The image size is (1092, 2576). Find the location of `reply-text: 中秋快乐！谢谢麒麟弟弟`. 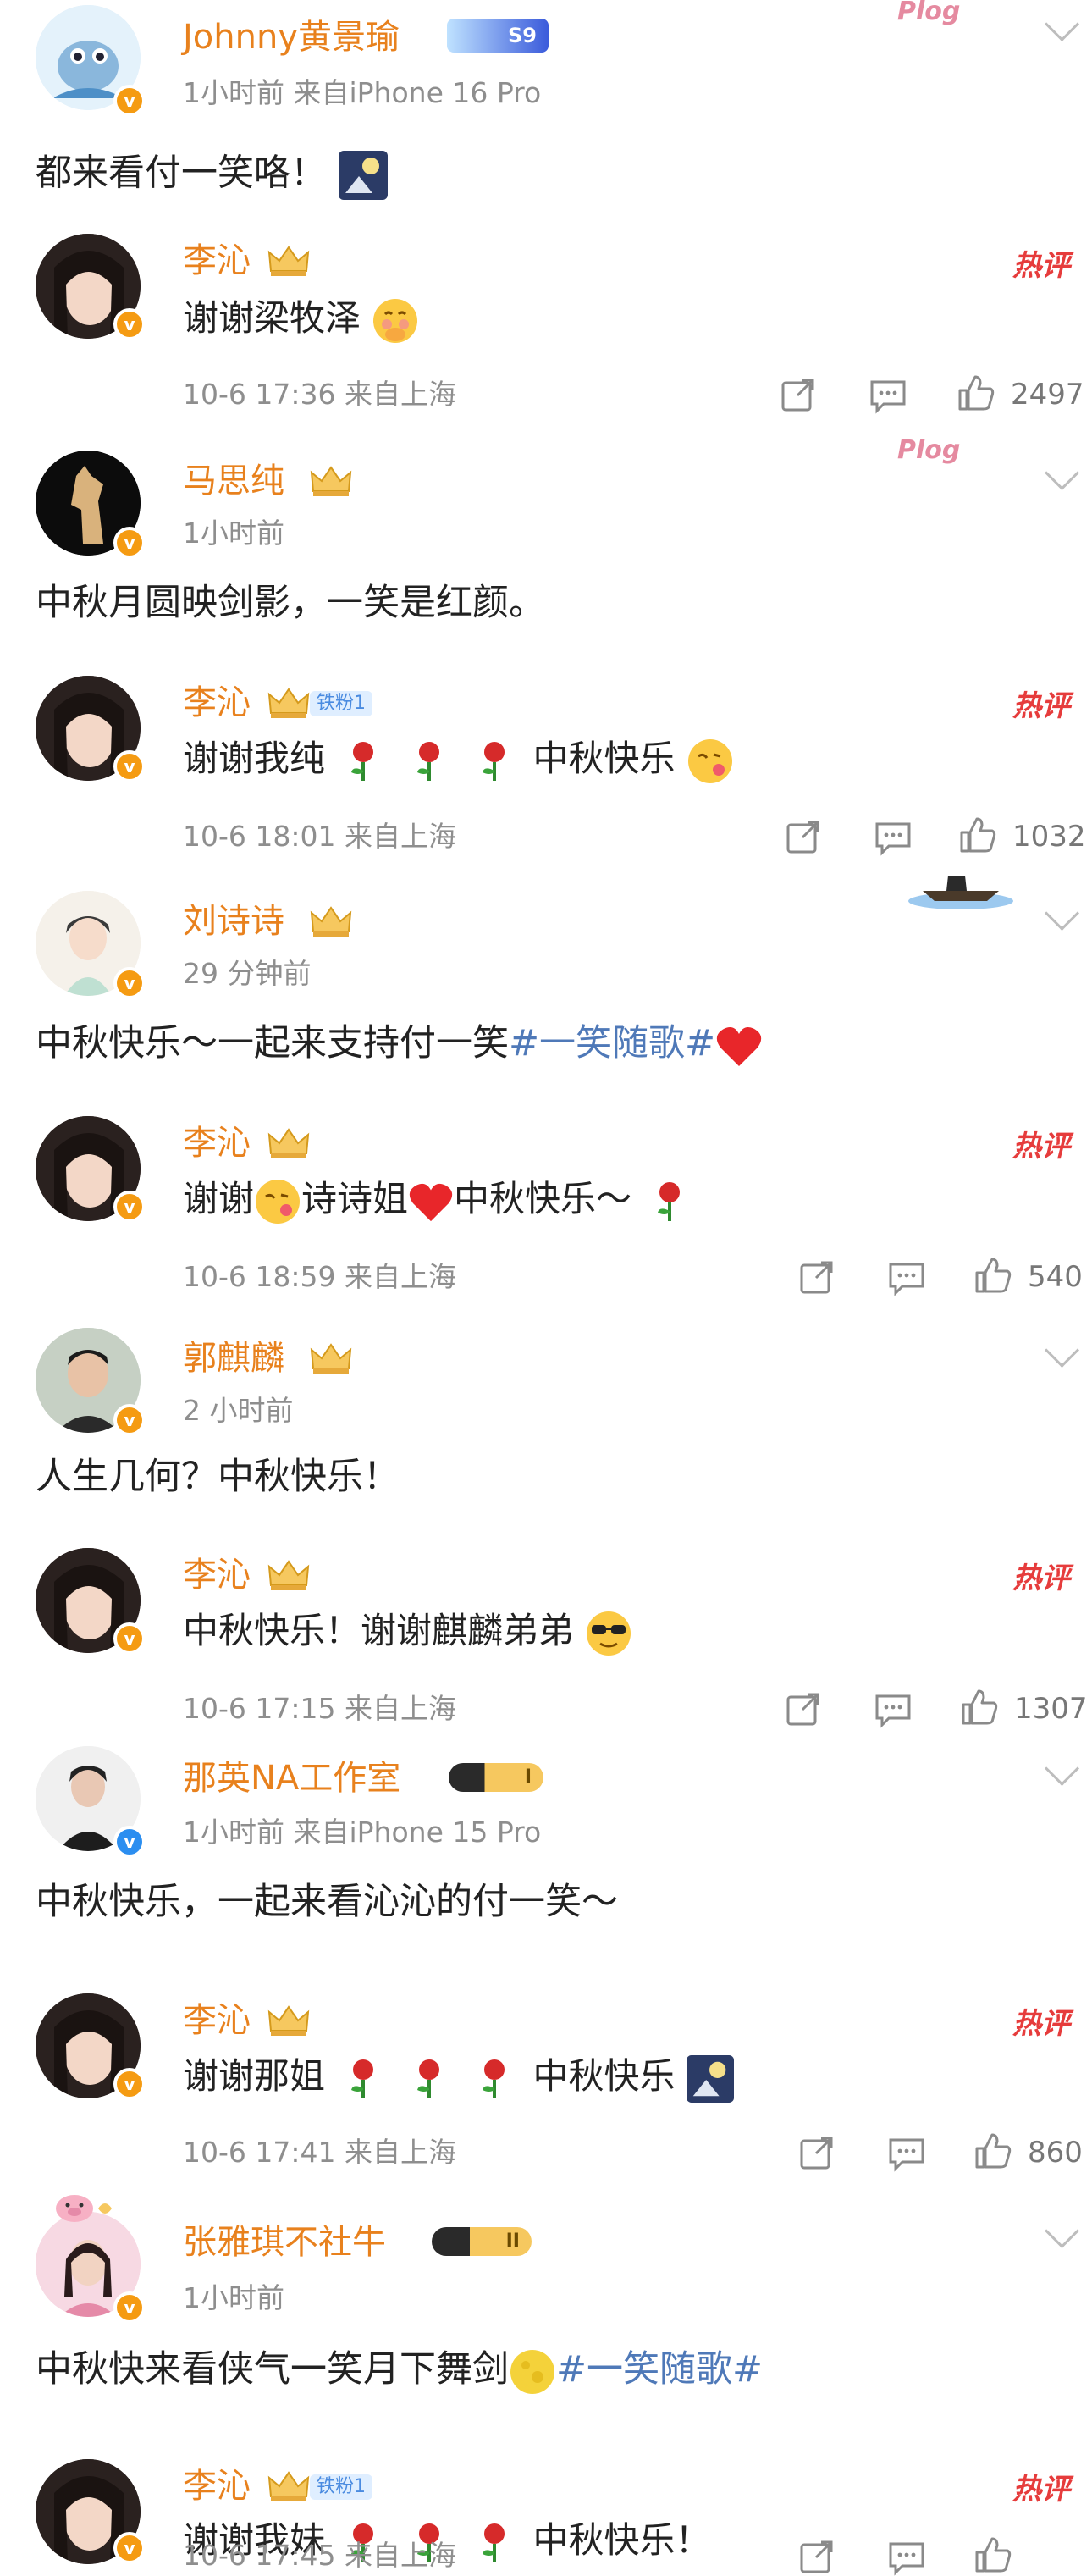

reply-text: 中秋快乐！谢谢麒麟弟弟 is located at coordinates (407, 1633).